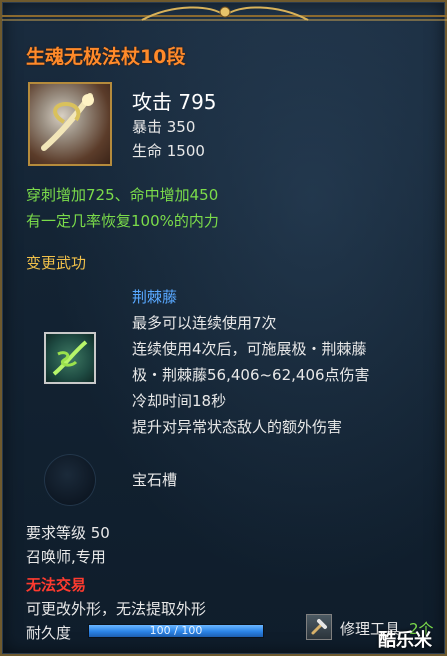  What do you see at coordinates (122, 195) in the screenshot?
I see `bonus-line-1: 穿刺增加725、命中增加450` at bounding box center [122, 195].